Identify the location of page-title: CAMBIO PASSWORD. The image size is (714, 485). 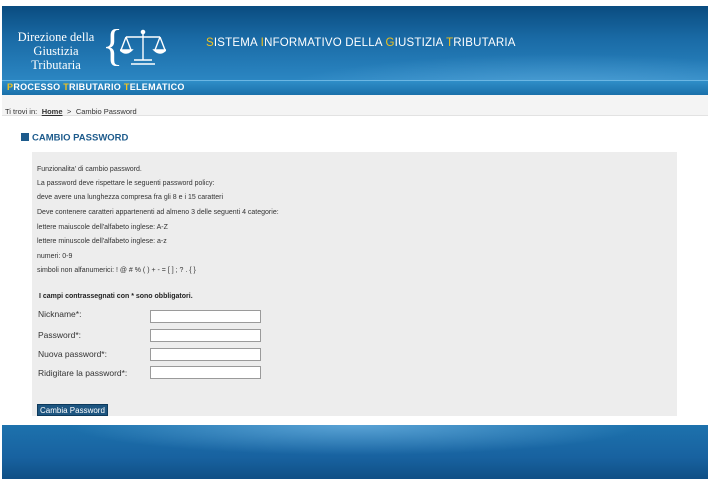
(74, 138).